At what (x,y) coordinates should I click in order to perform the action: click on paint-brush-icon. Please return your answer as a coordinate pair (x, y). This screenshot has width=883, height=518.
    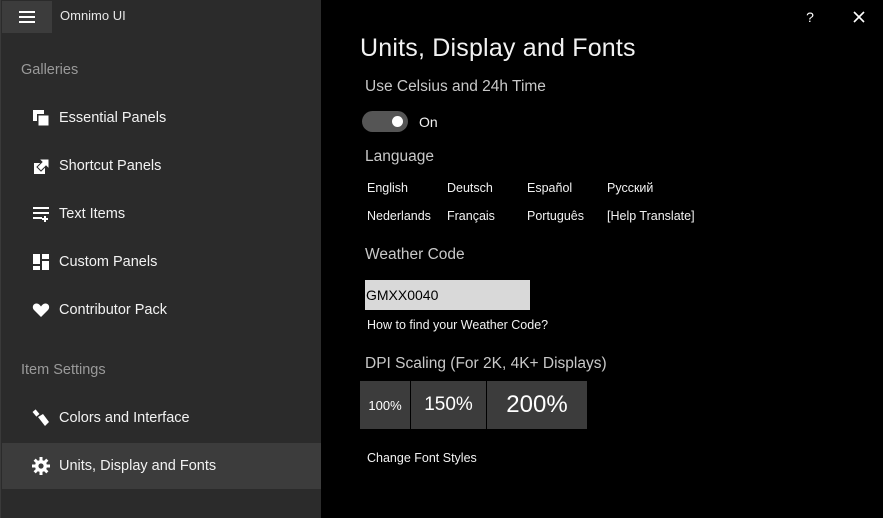
    Looking at the image, I should click on (41, 418).